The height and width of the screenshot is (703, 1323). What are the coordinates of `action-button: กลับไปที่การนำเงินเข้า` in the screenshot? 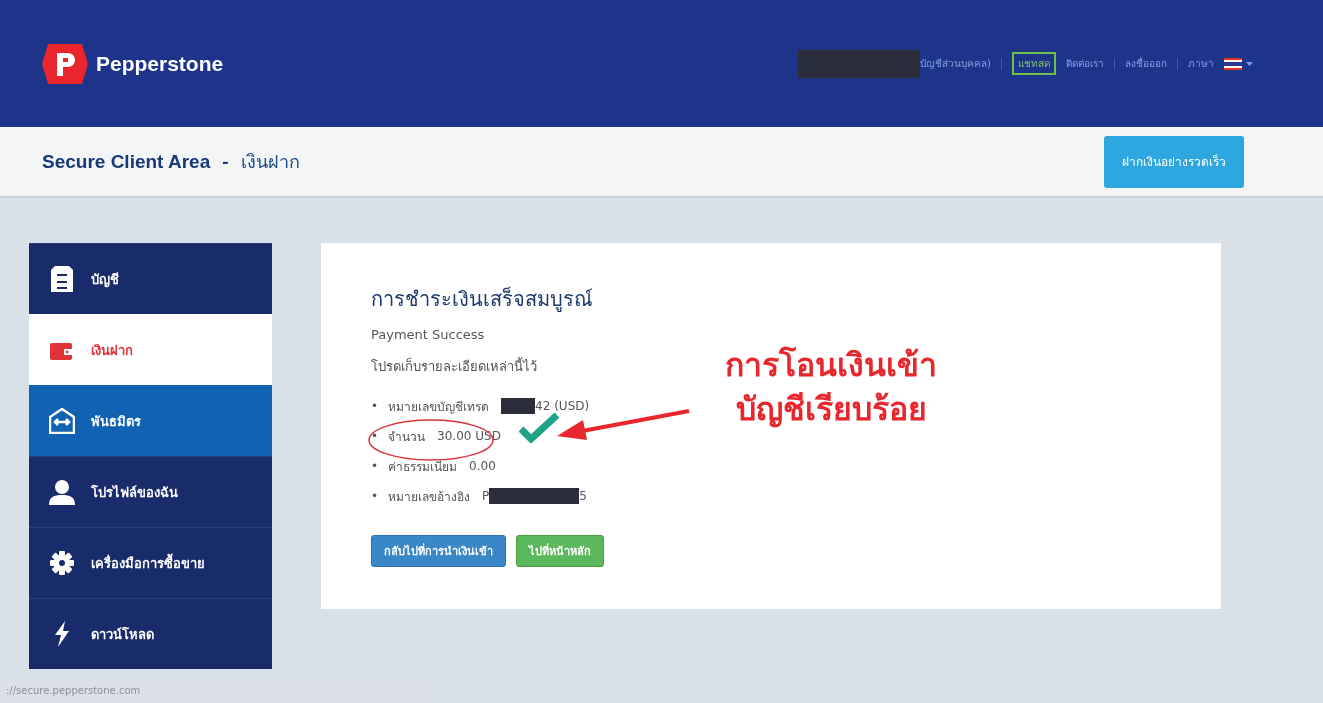 It's located at (438, 551).